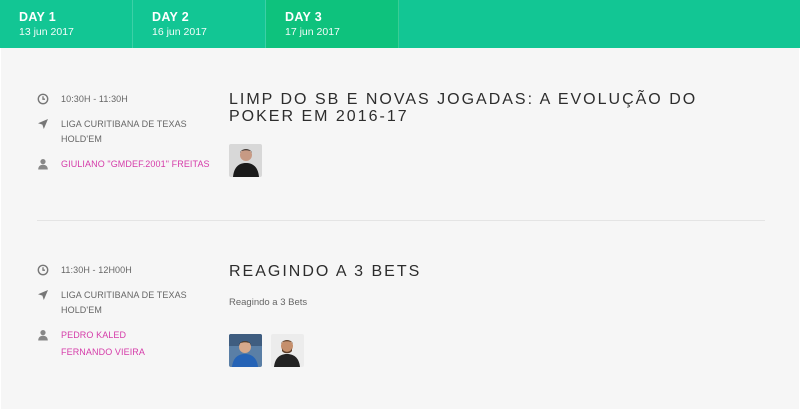  Describe the element at coordinates (312, 32) in the screenshot. I see `tab-date-label: 17 jun 2017` at that location.